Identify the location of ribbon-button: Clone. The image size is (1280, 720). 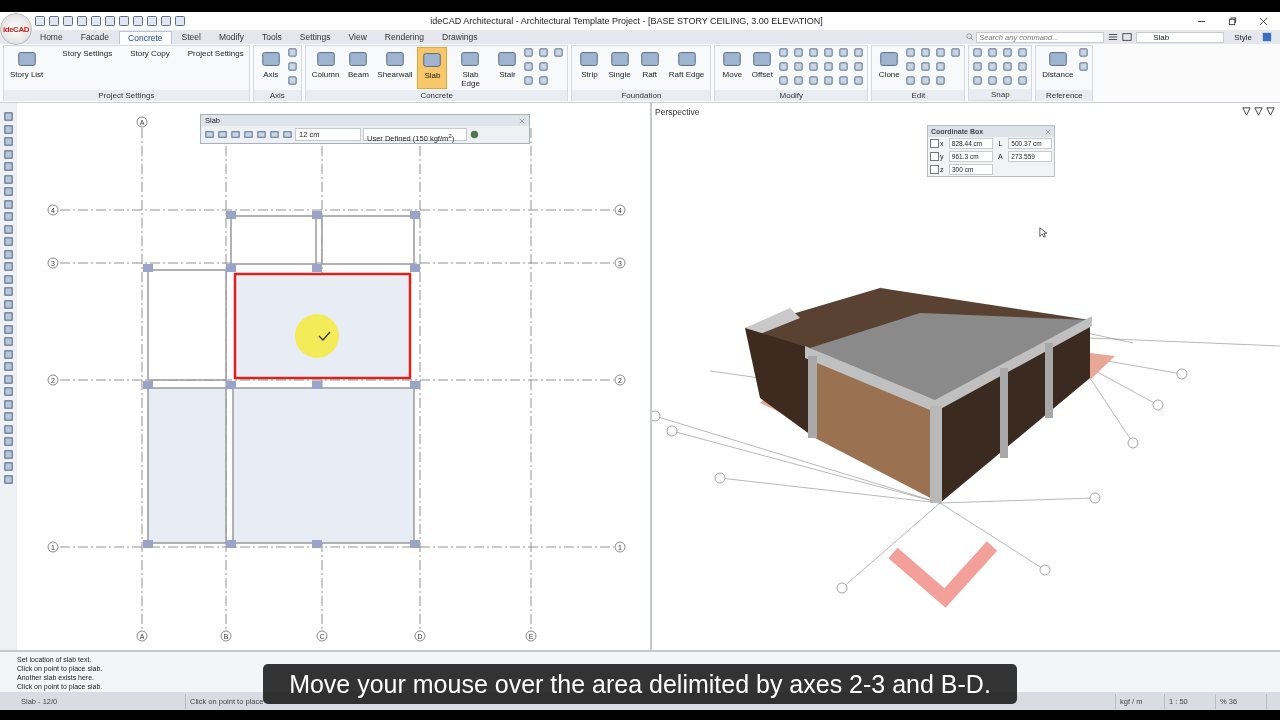
(889, 68).